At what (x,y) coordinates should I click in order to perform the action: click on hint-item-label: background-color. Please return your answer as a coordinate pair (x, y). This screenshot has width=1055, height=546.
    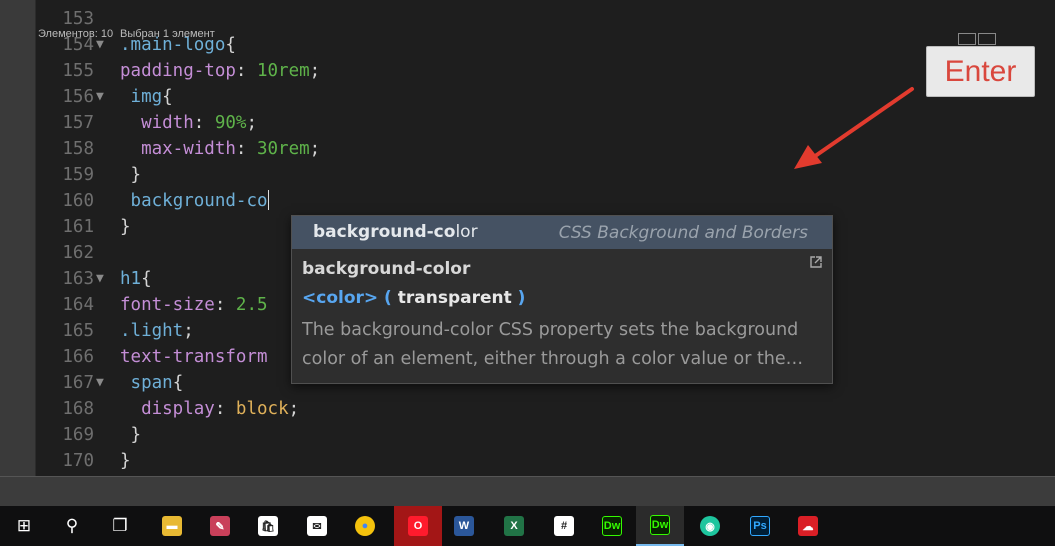
    Looking at the image, I should click on (395, 232).